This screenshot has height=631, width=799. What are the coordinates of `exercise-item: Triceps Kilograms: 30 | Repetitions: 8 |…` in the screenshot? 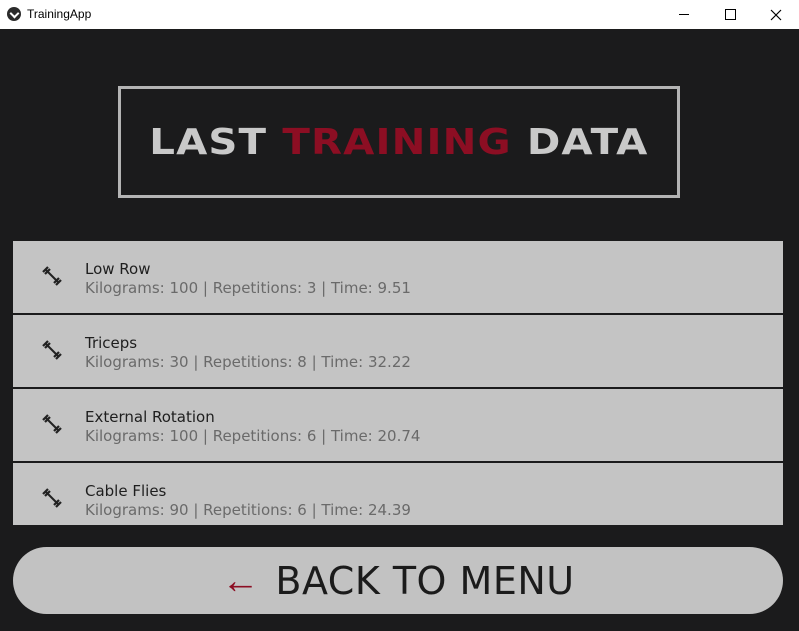 It's located at (398, 351).